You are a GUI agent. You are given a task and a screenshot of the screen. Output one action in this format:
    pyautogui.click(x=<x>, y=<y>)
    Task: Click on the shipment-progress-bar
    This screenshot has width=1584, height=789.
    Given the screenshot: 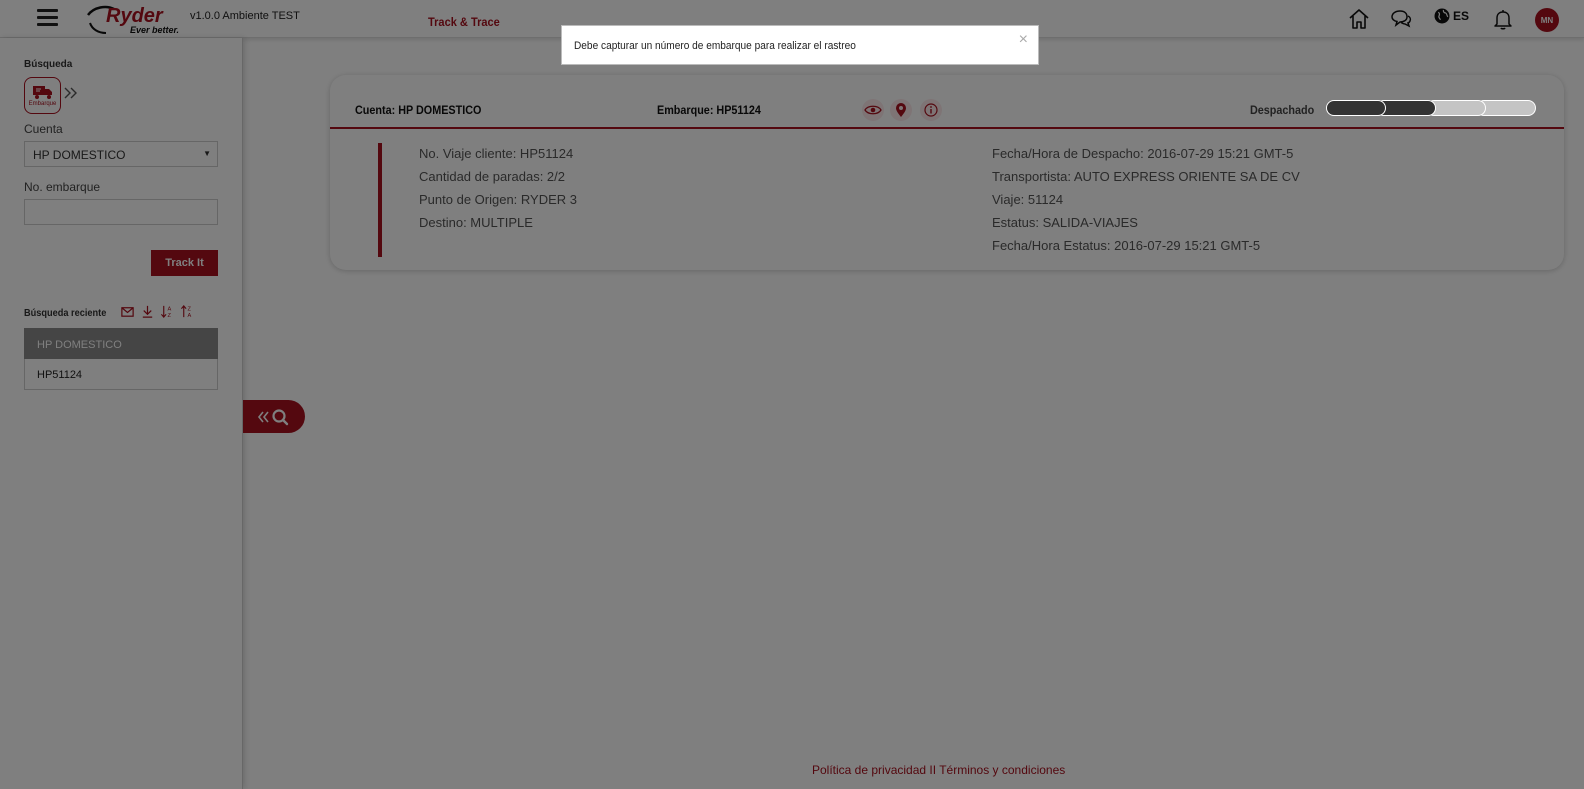 What is the action you would take?
    pyautogui.click(x=1431, y=108)
    